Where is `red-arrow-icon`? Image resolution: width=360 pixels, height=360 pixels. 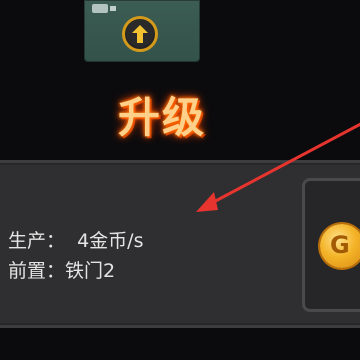
red-arrow-icon is located at coordinates (278, 167).